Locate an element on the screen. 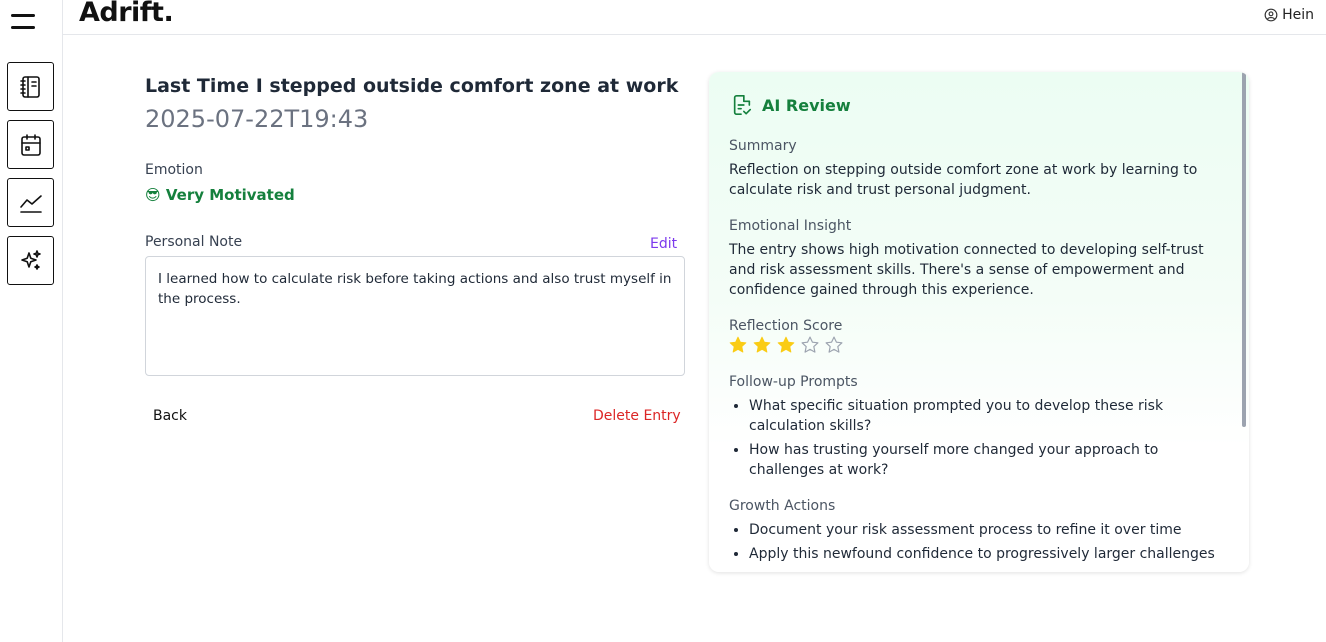 The height and width of the screenshot is (642, 1326). reflection-score-stars is located at coordinates (786, 345).